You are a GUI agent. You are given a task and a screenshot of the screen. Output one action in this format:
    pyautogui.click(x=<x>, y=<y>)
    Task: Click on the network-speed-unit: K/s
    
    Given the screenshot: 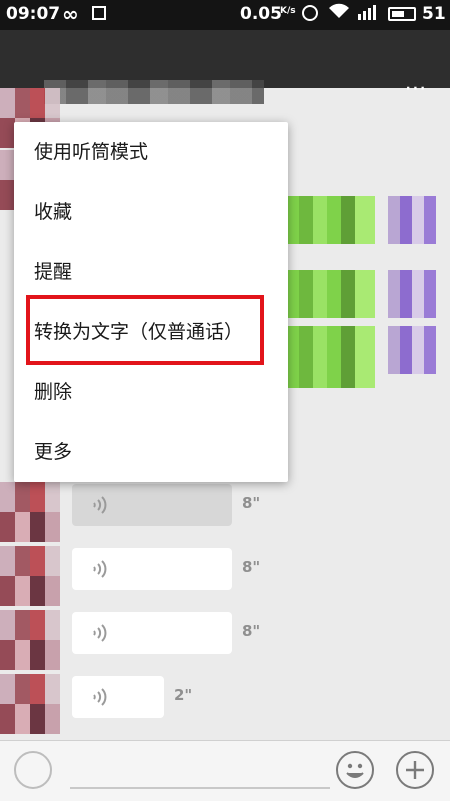 What is the action you would take?
    pyautogui.click(x=288, y=11)
    